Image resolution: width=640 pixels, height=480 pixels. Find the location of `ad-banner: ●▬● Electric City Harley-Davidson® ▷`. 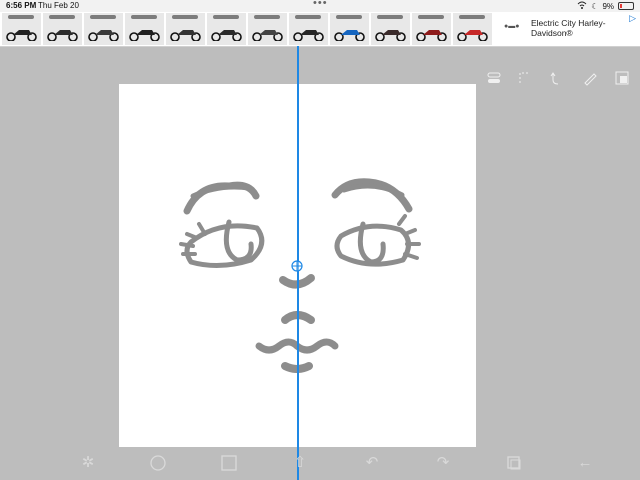

ad-banner: ●▬● Electric City Harley-Davidson® ▷ is located at coordinates (320, 29).